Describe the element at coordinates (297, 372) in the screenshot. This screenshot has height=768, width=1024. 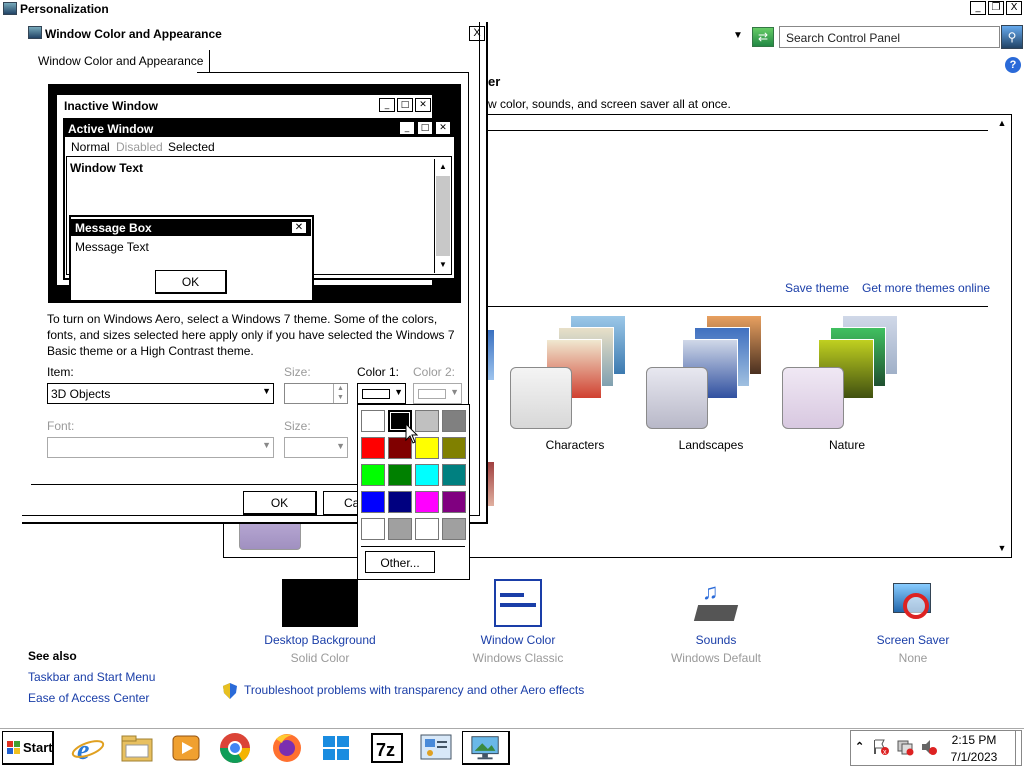
I see `size-label: Size:` at that location.